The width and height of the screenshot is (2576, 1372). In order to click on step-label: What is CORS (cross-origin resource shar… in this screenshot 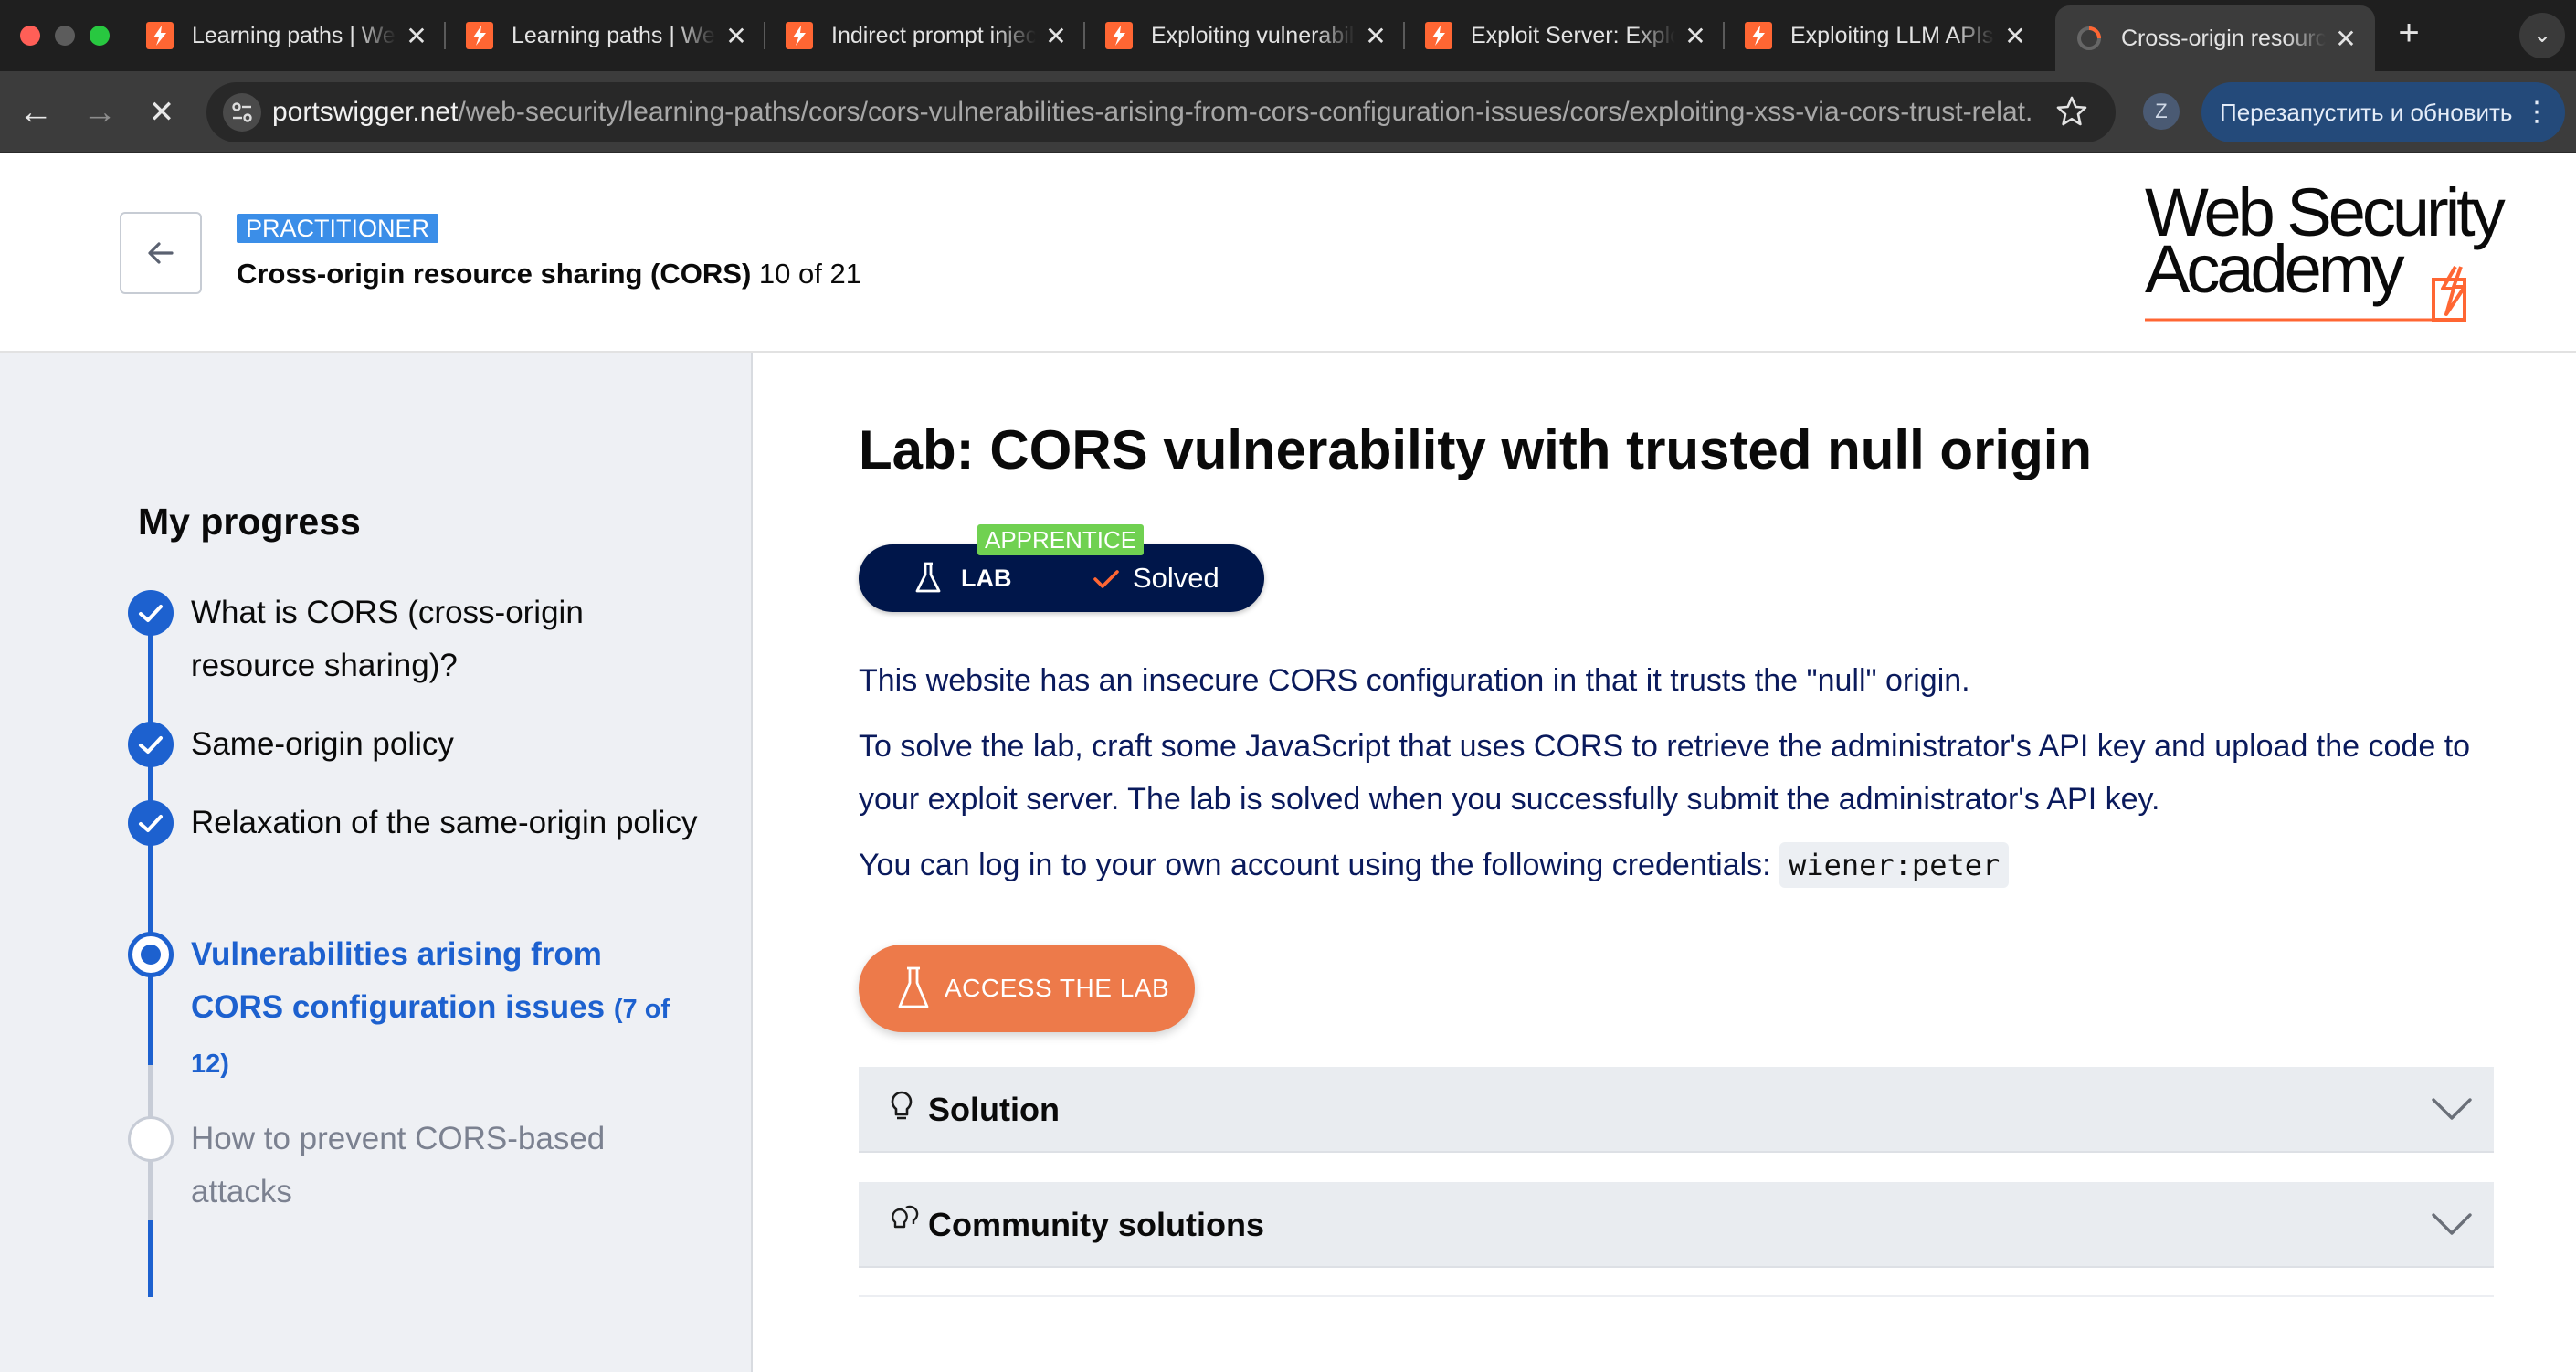, I will do `click(446, 639)`.